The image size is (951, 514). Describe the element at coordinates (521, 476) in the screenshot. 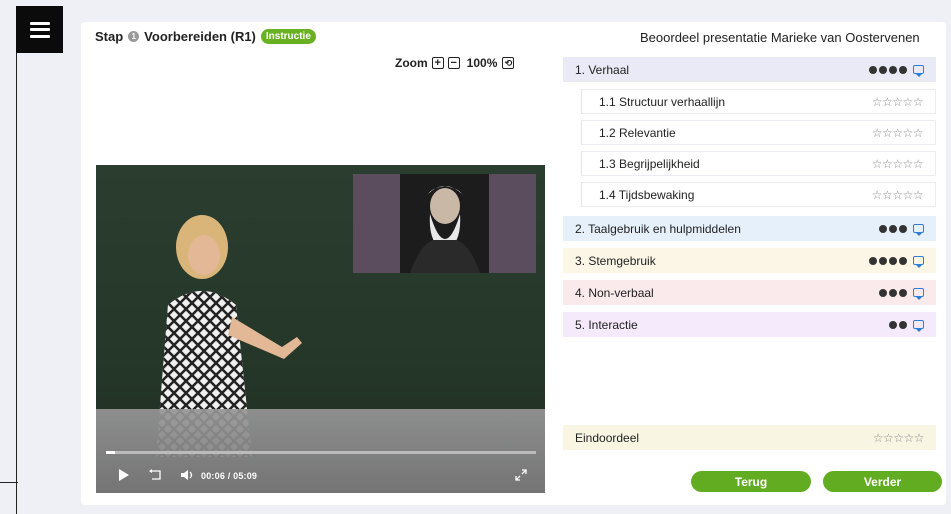

I see `fullscreen-icon` at that location.